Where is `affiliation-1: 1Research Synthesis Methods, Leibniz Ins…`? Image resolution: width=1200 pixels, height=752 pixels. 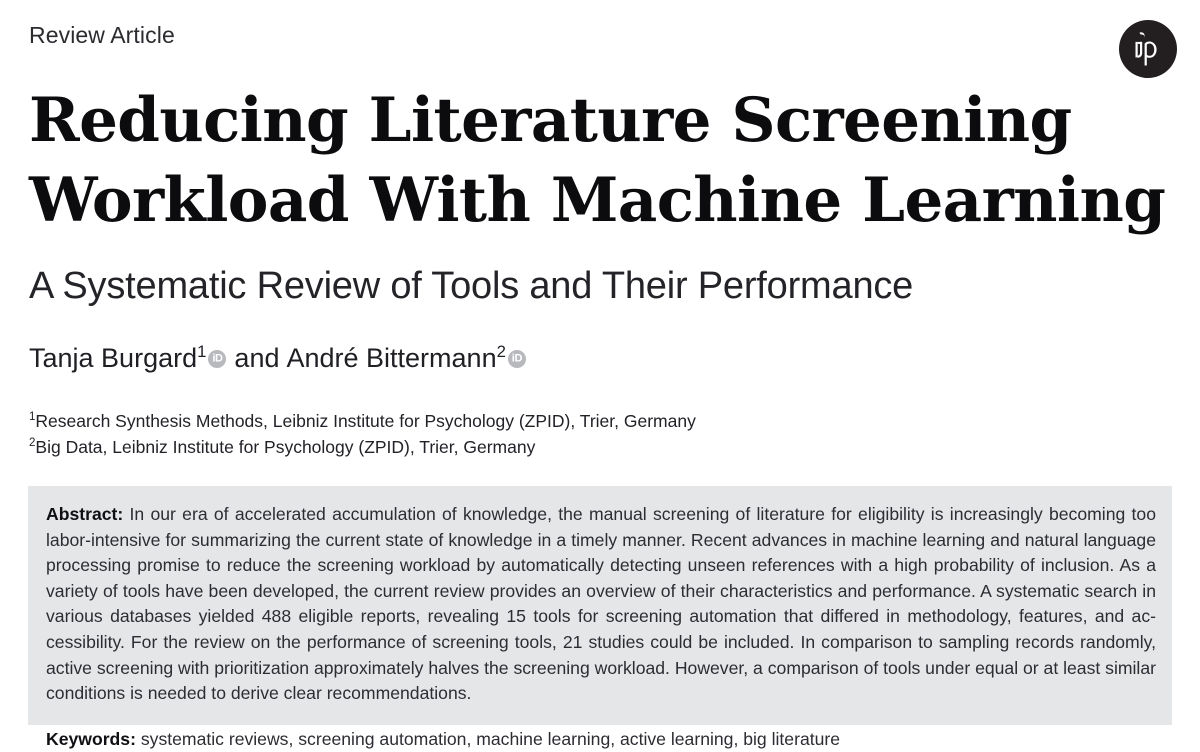
affiliation-1: 1Research Synthesis Methods, Leibniz Ins… is located at coordinates (362, 421).